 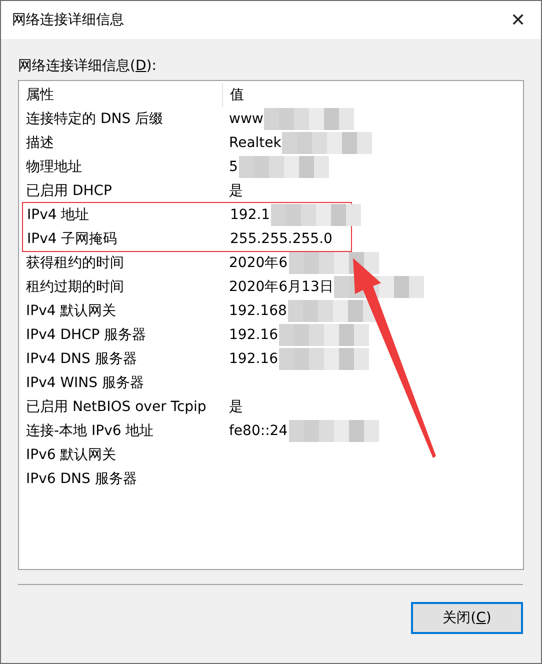 I want to click on close-dialog-button: 关闭(C), so click(x=467, y=618).